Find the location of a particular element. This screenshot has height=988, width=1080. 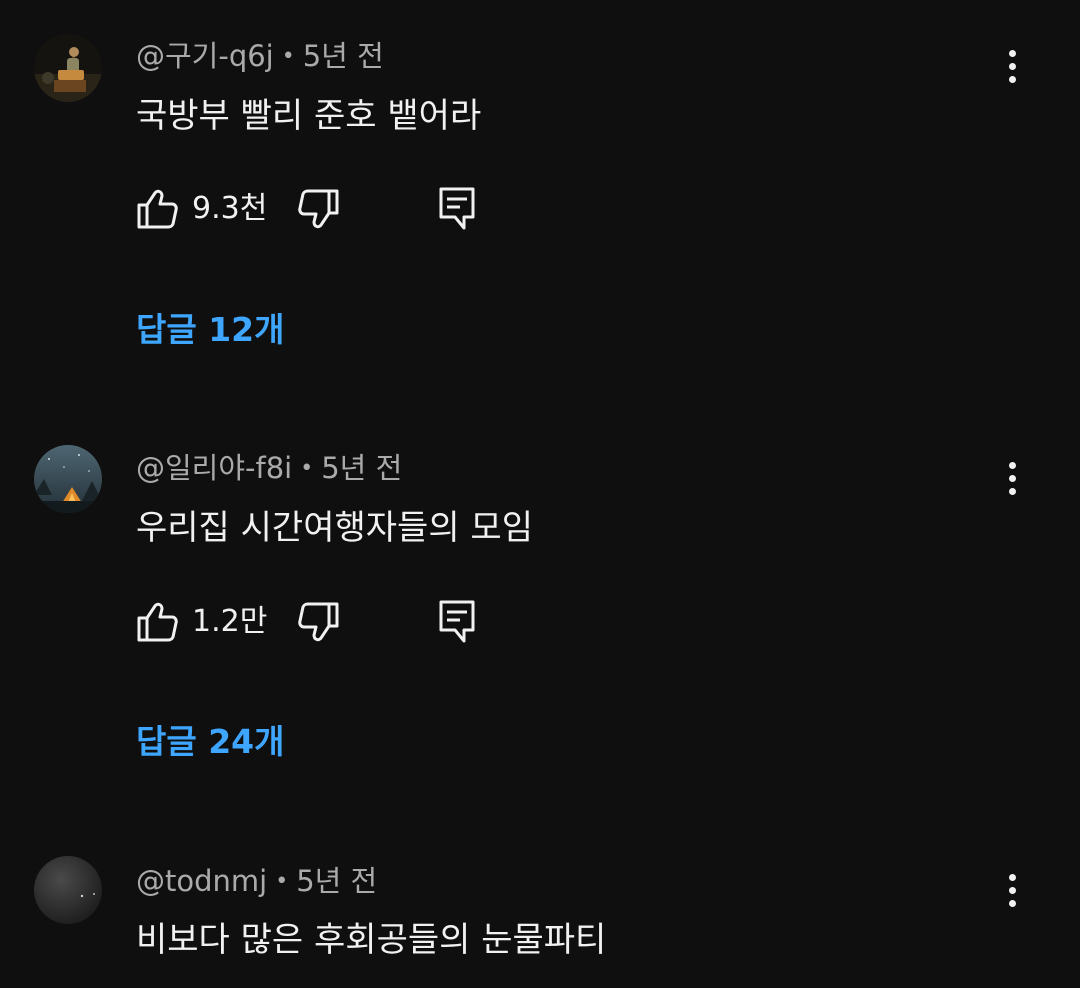

comment-meta: @todnmj • 5년 전 is located at coordinates (256, 881).